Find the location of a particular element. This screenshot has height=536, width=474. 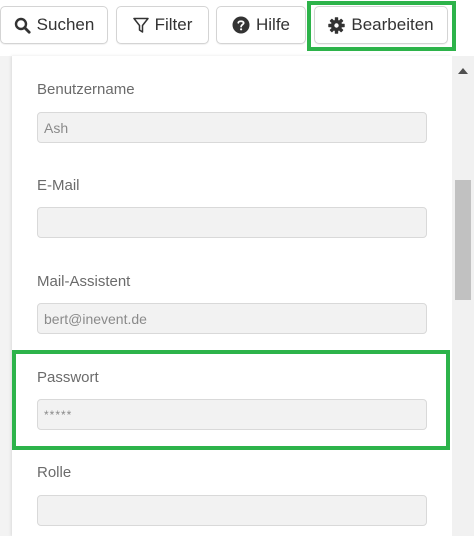

scroll-up-button is located at coordinates (463, 70).